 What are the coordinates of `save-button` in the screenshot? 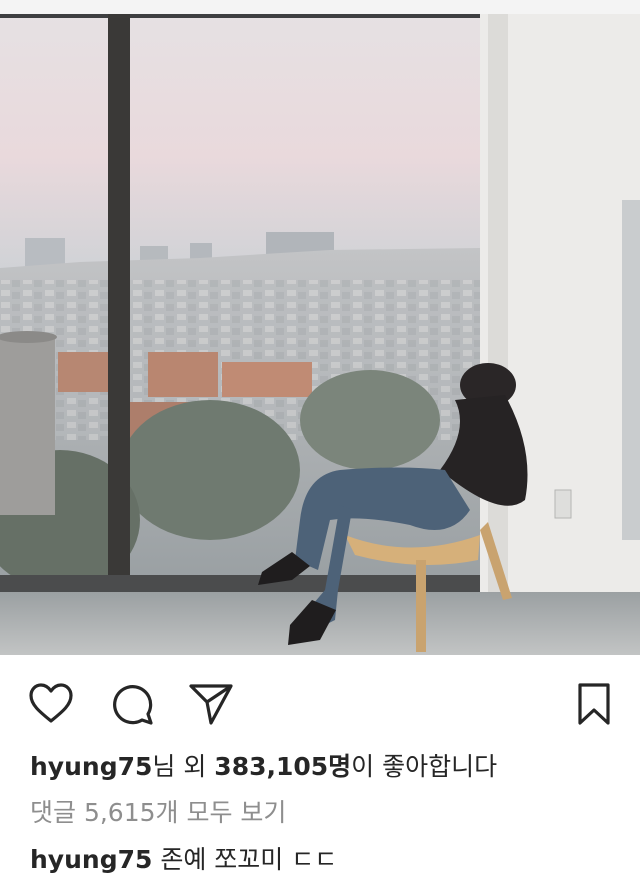 It's located at (594, 704).